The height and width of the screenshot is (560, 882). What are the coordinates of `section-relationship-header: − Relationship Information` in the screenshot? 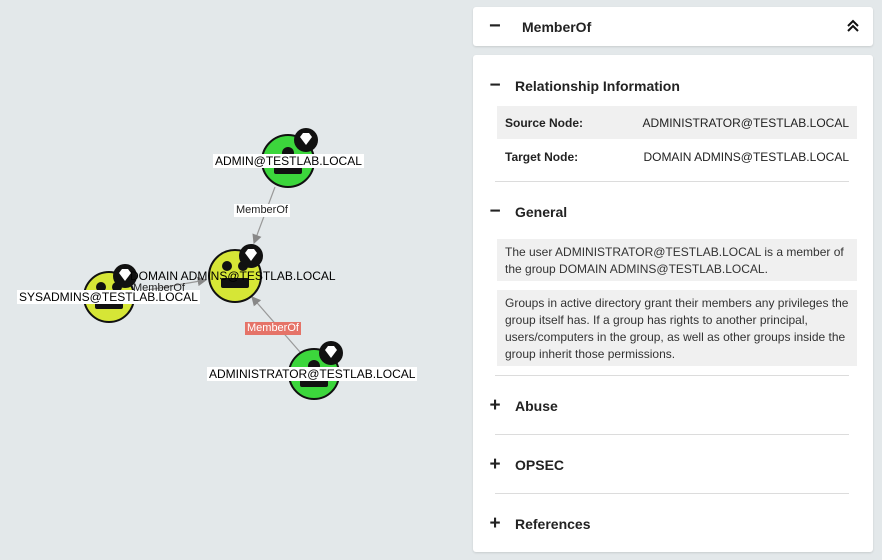 It's located at (673, 87).